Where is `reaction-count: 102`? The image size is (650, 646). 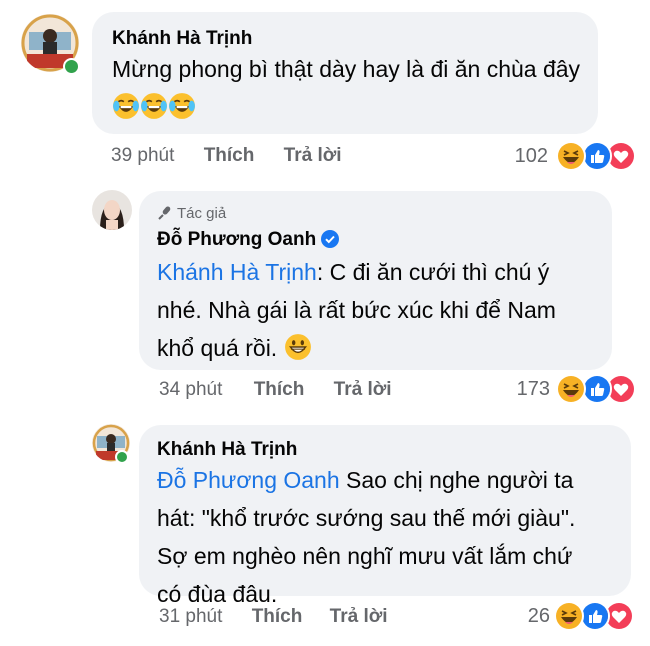
reaction-count: 102 is located at coordinates (519, 156).